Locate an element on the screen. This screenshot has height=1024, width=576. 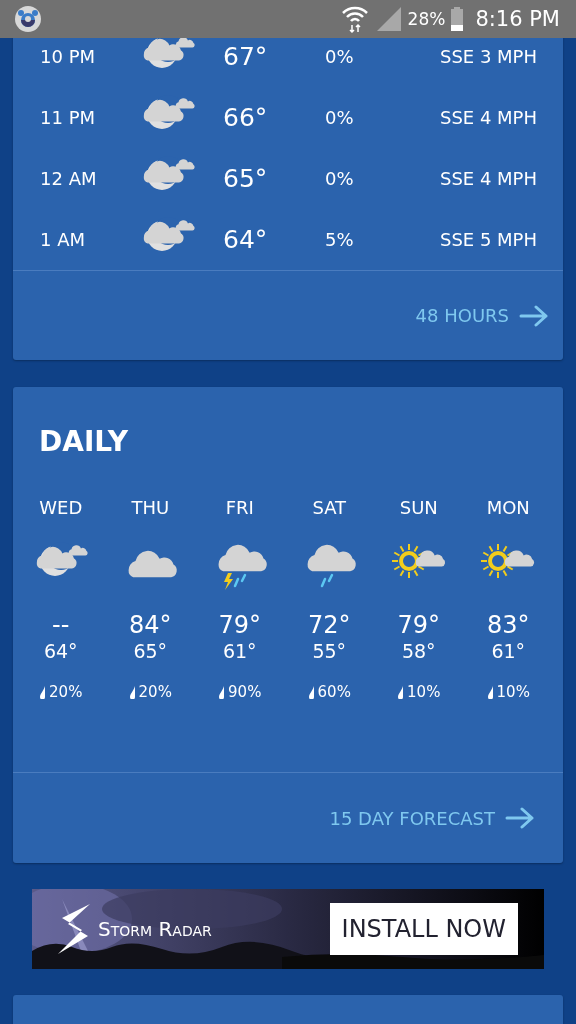
hour-label: 10 PM is located at coordinates (67, 56).